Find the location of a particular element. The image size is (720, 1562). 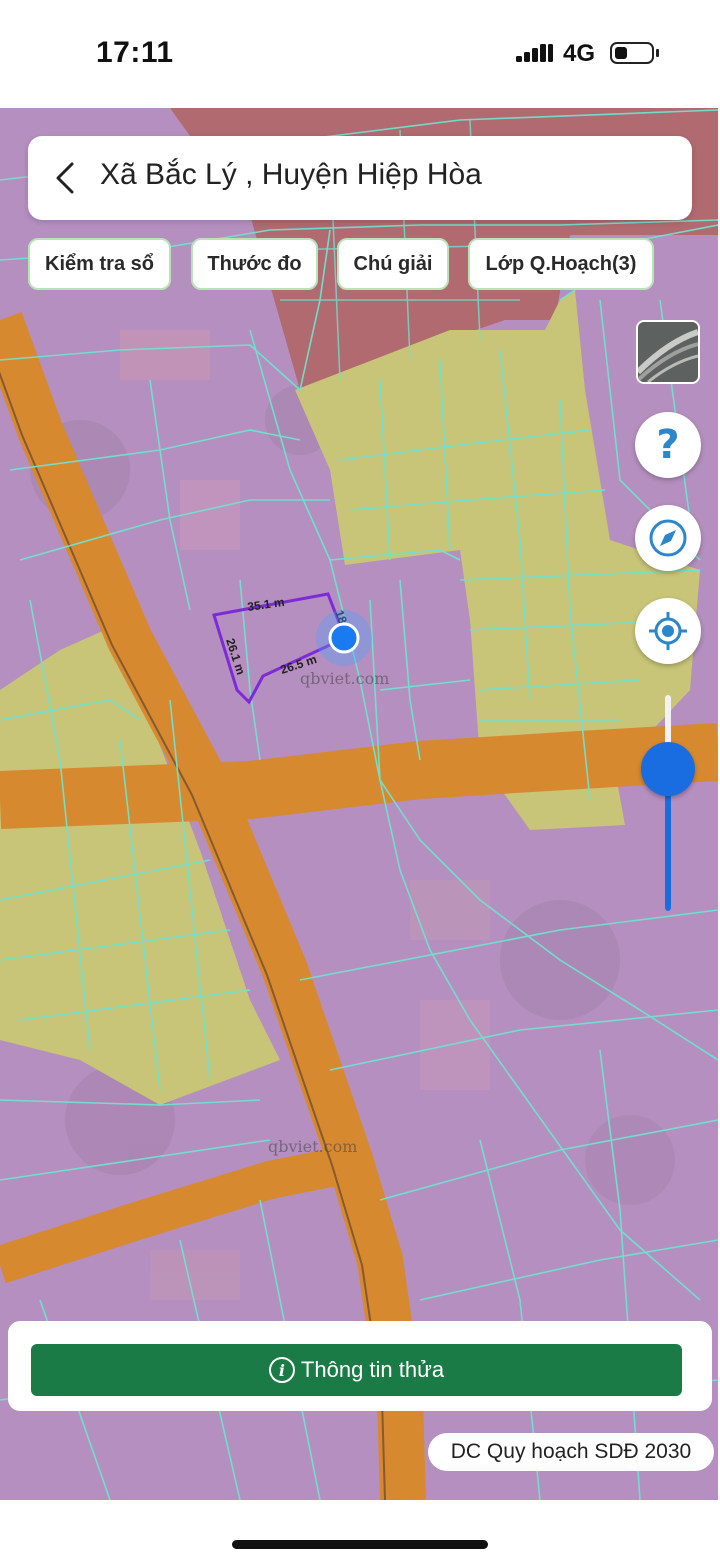

status-bar: 17:11 4G is located at coordinates (360, 54).